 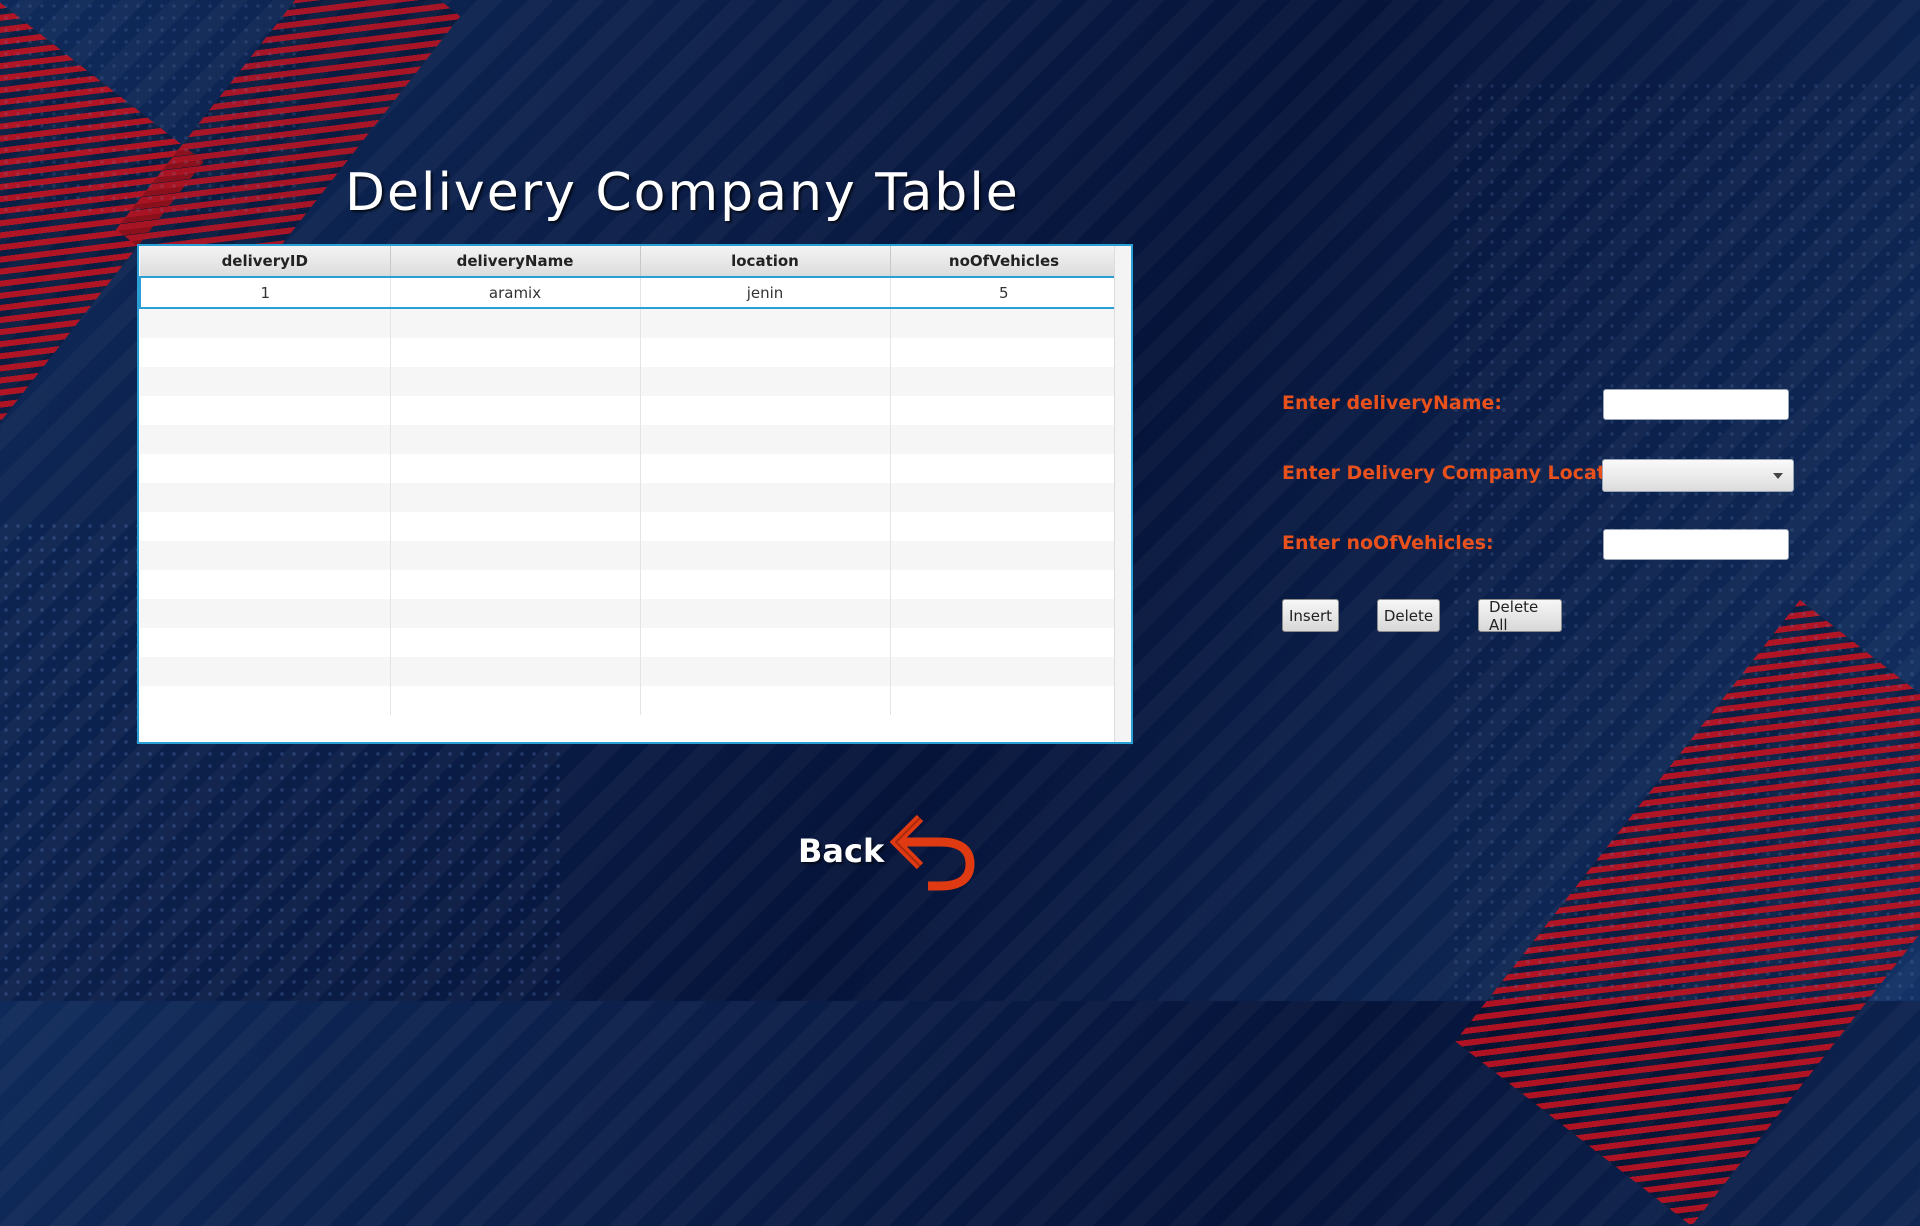 I want to click on back-label: Back, so click(x=841, y=851).